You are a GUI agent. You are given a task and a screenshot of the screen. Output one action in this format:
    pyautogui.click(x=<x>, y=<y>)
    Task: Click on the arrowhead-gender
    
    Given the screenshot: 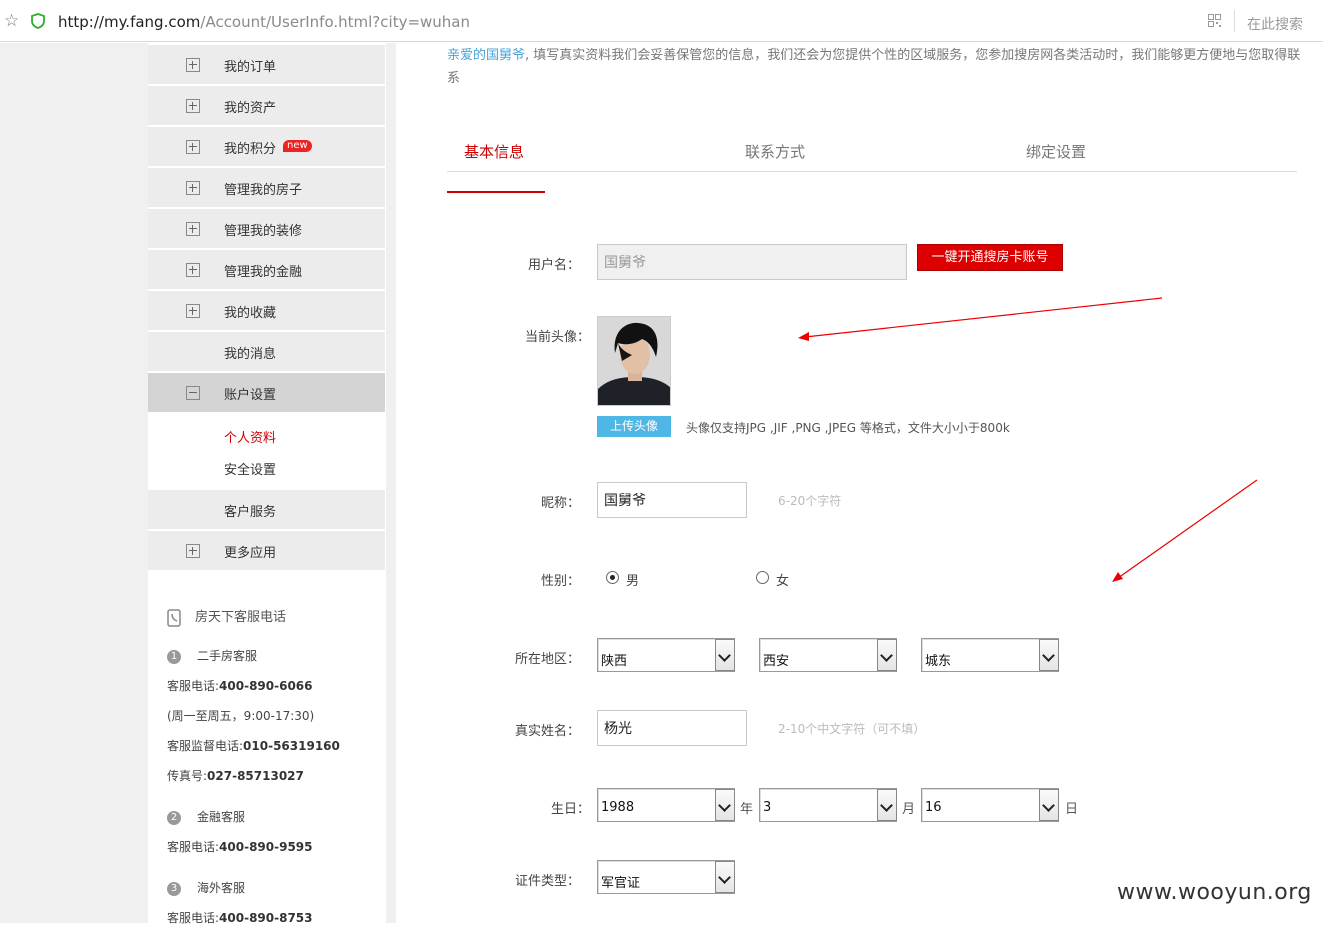 What is the action you would take?
    pyautogui.click(x=1117, y=577)
    